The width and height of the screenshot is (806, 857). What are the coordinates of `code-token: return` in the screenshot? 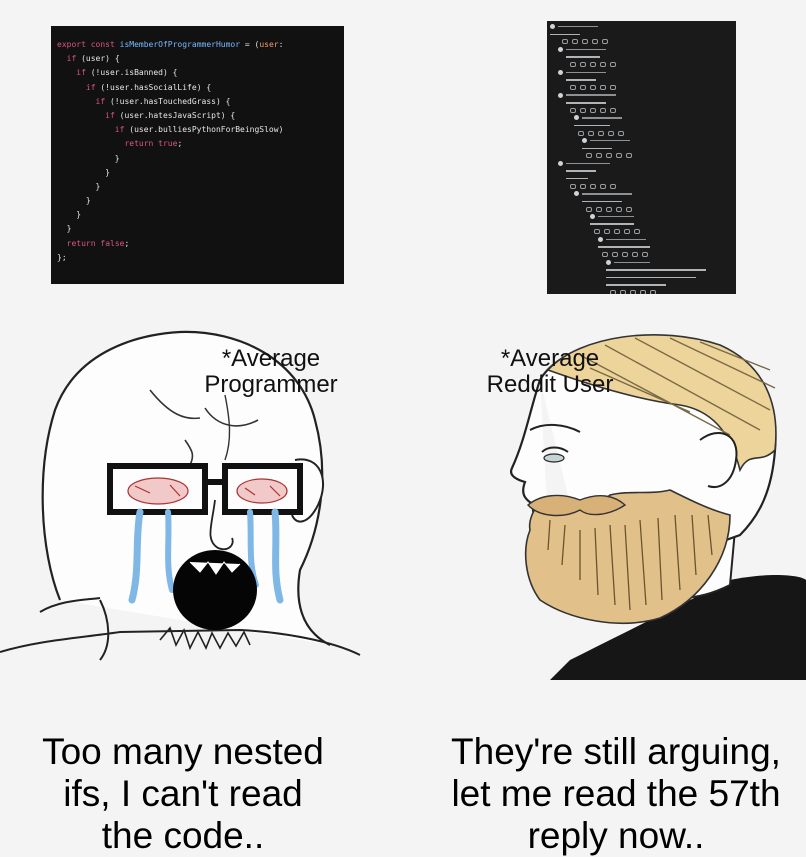 It's located at (81, 243).